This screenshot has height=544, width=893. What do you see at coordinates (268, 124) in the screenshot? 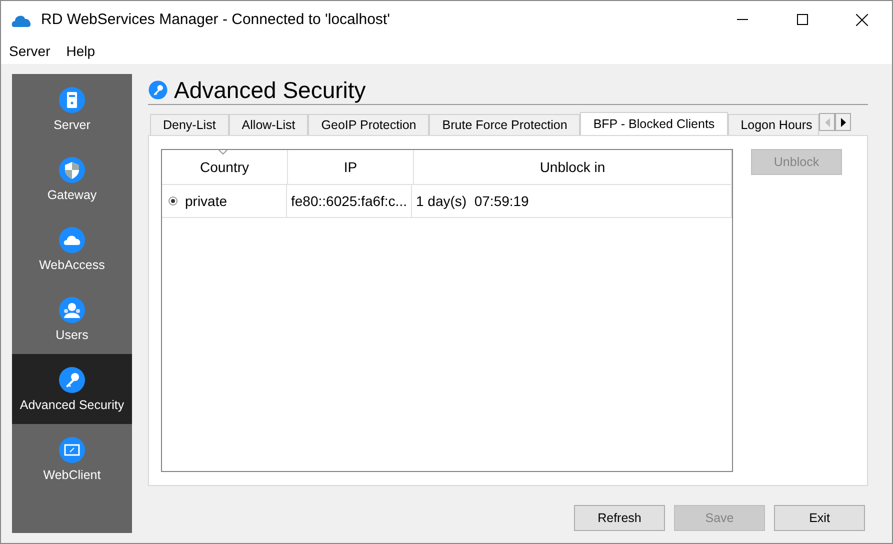
I see `tab: Allow-List` at bounding box center [268, 124].